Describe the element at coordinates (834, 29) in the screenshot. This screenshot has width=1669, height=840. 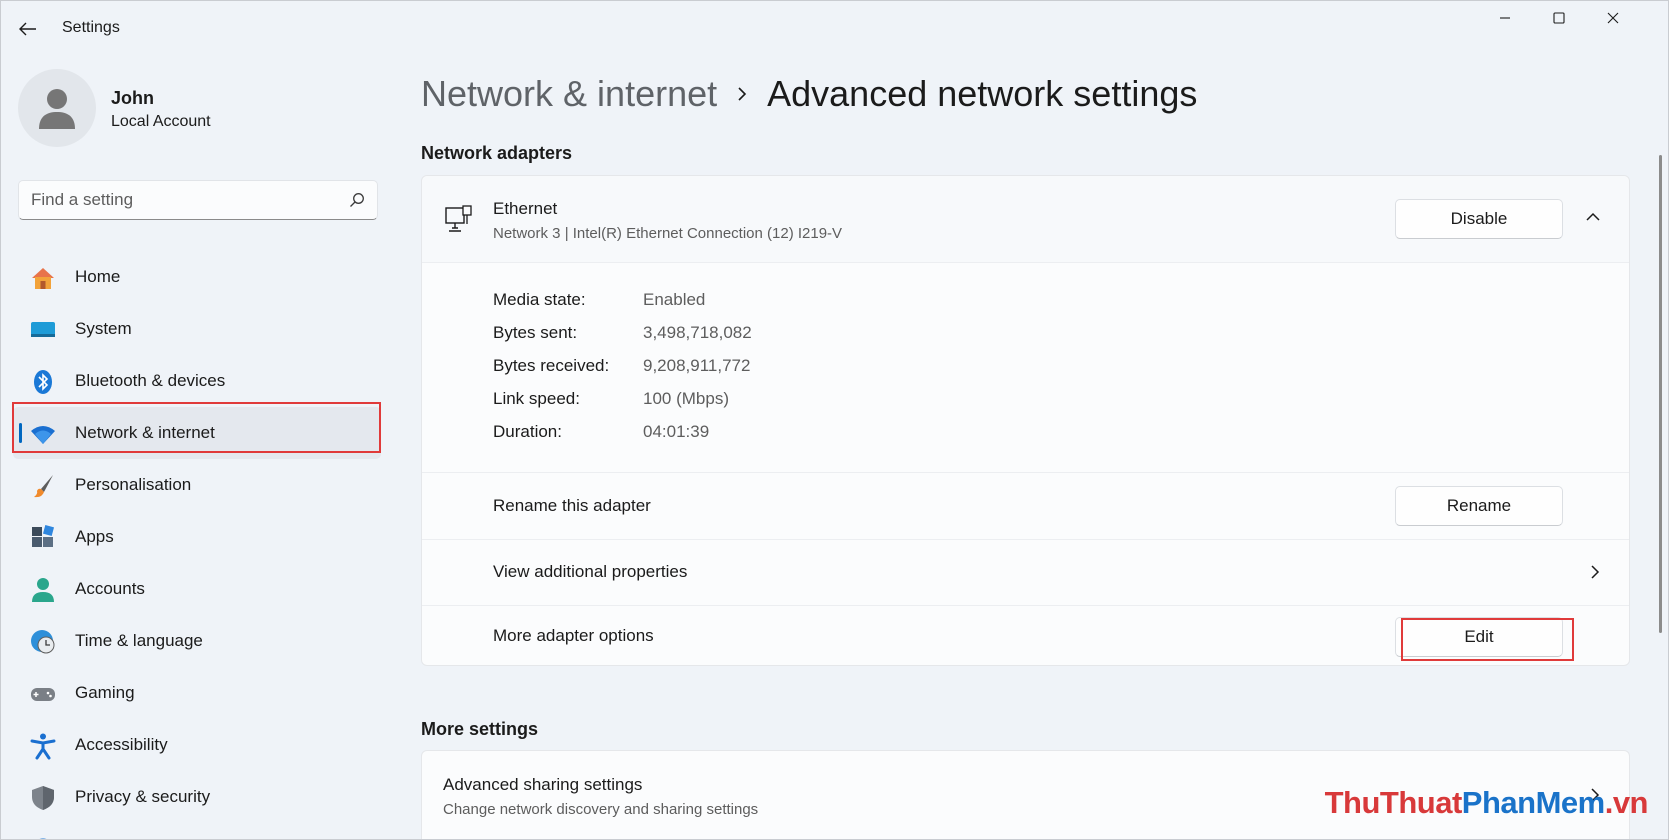
I see `title-bar: Settings` at that location.